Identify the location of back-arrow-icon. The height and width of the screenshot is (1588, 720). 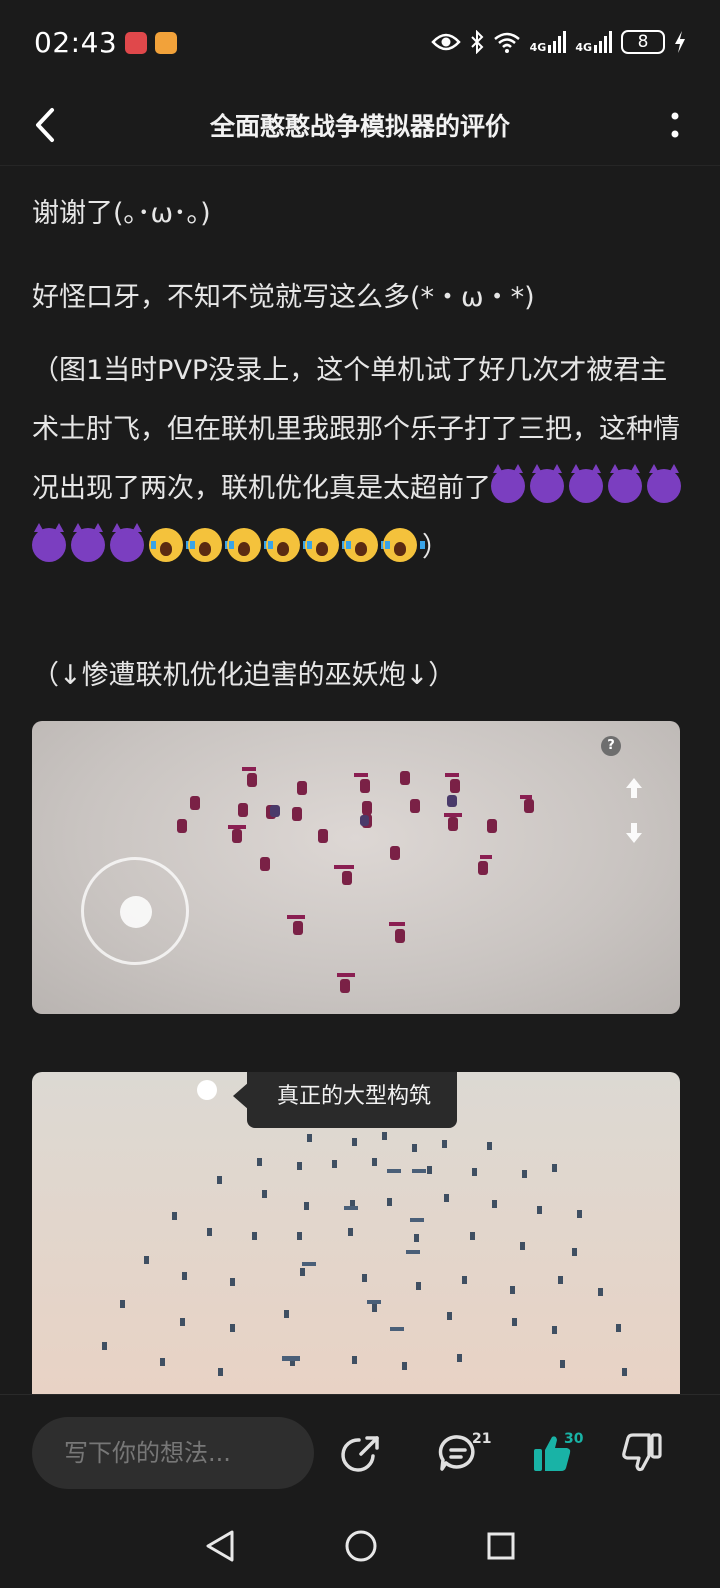
(45, 124).